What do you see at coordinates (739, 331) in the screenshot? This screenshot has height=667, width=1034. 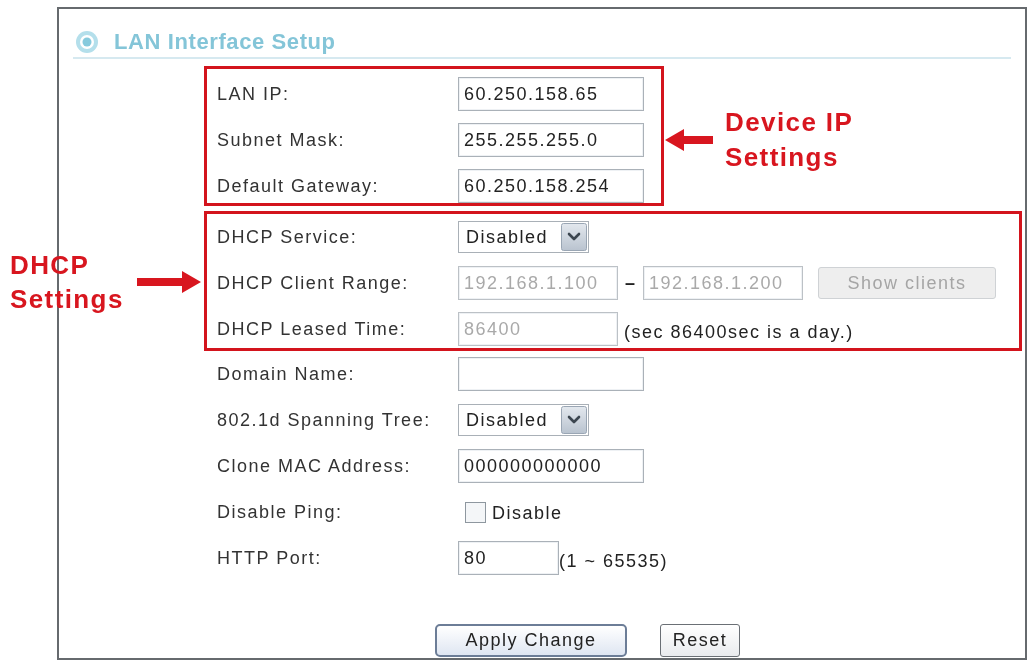 I see `hint-text: (sec 86400sec is a day.)` at bounding box center [739, 331].